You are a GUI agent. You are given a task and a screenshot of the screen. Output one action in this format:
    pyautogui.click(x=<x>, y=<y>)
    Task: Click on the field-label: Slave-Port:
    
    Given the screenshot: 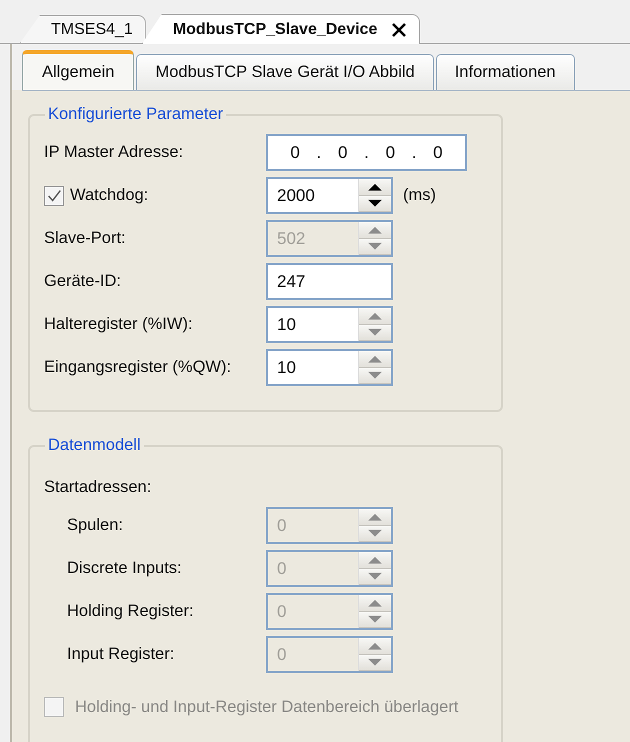 What is the action you would take?
    pyautogui.click(x=85, y=238)
    